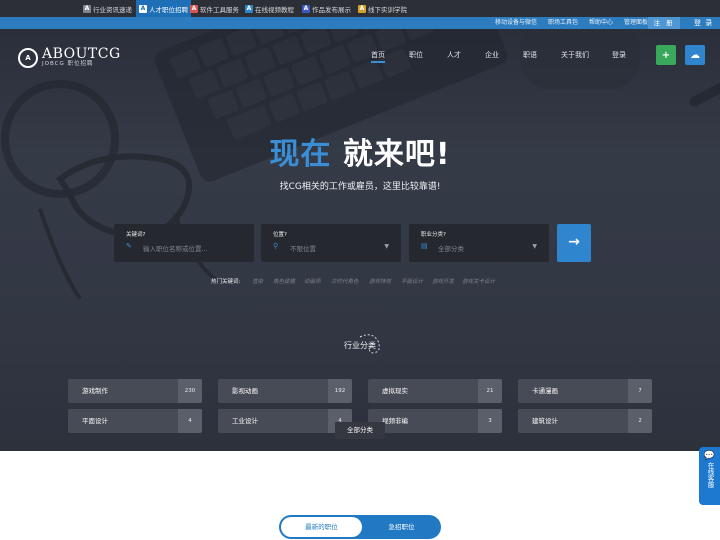 The image size is (720, 540). Describe the element at coordinates (479, 243) in the screenshot. I see `category-select: 职业分类? ▤ 全部分类 ▼` at that location.